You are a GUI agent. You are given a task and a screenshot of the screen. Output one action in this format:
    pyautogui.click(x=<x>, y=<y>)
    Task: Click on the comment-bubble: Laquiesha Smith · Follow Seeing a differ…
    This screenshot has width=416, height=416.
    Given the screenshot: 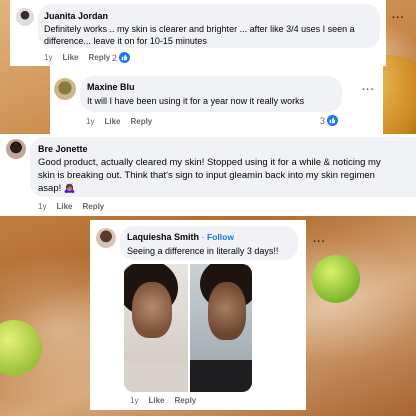 What is the action you would take?
    pyautogui.click(x=209, y=243)
    